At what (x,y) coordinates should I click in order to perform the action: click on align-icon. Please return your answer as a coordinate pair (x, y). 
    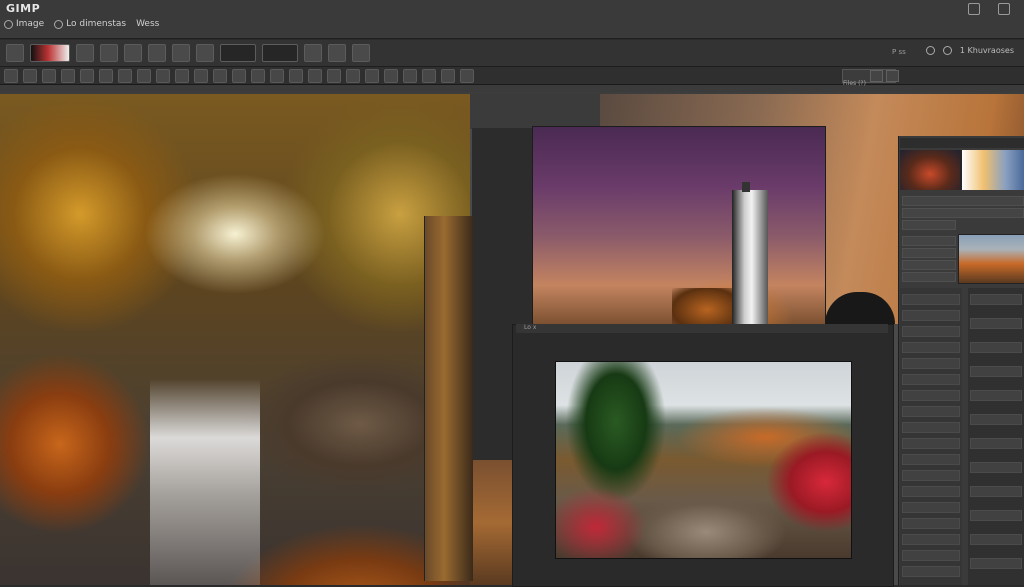
    Looking at the image, I should click on (334, 76).